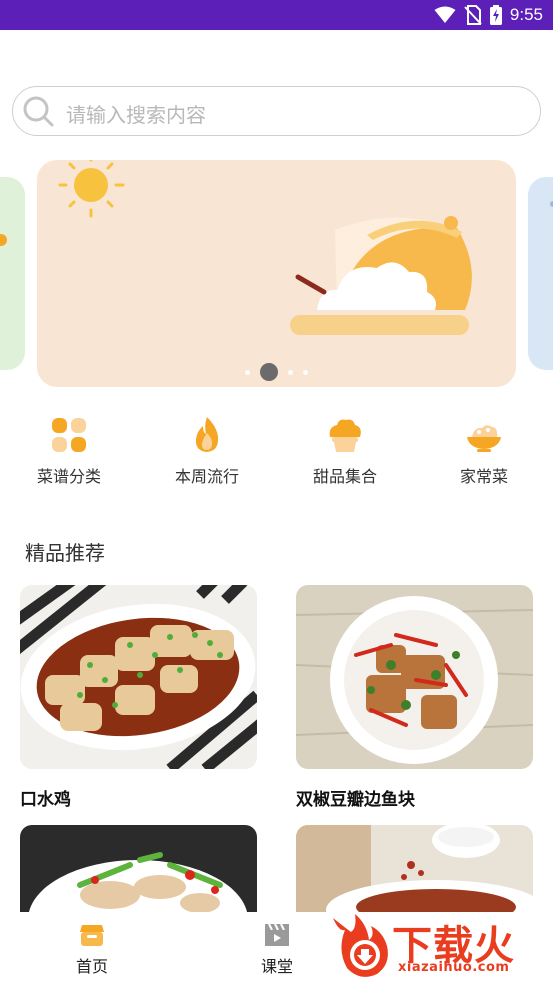 This screenshot has height=983, width=553. I want to click on search-input: 请输入搜索内容, so click(136, 113).